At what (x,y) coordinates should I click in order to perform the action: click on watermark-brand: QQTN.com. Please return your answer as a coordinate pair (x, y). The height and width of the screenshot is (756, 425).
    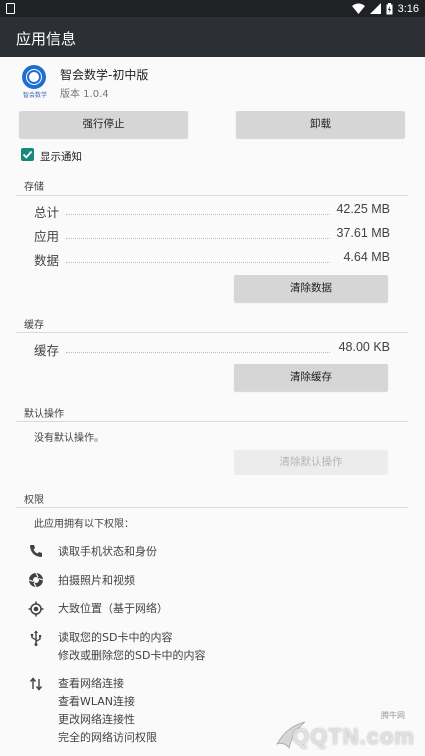
    Looking at the image, I should click on (353, 736).